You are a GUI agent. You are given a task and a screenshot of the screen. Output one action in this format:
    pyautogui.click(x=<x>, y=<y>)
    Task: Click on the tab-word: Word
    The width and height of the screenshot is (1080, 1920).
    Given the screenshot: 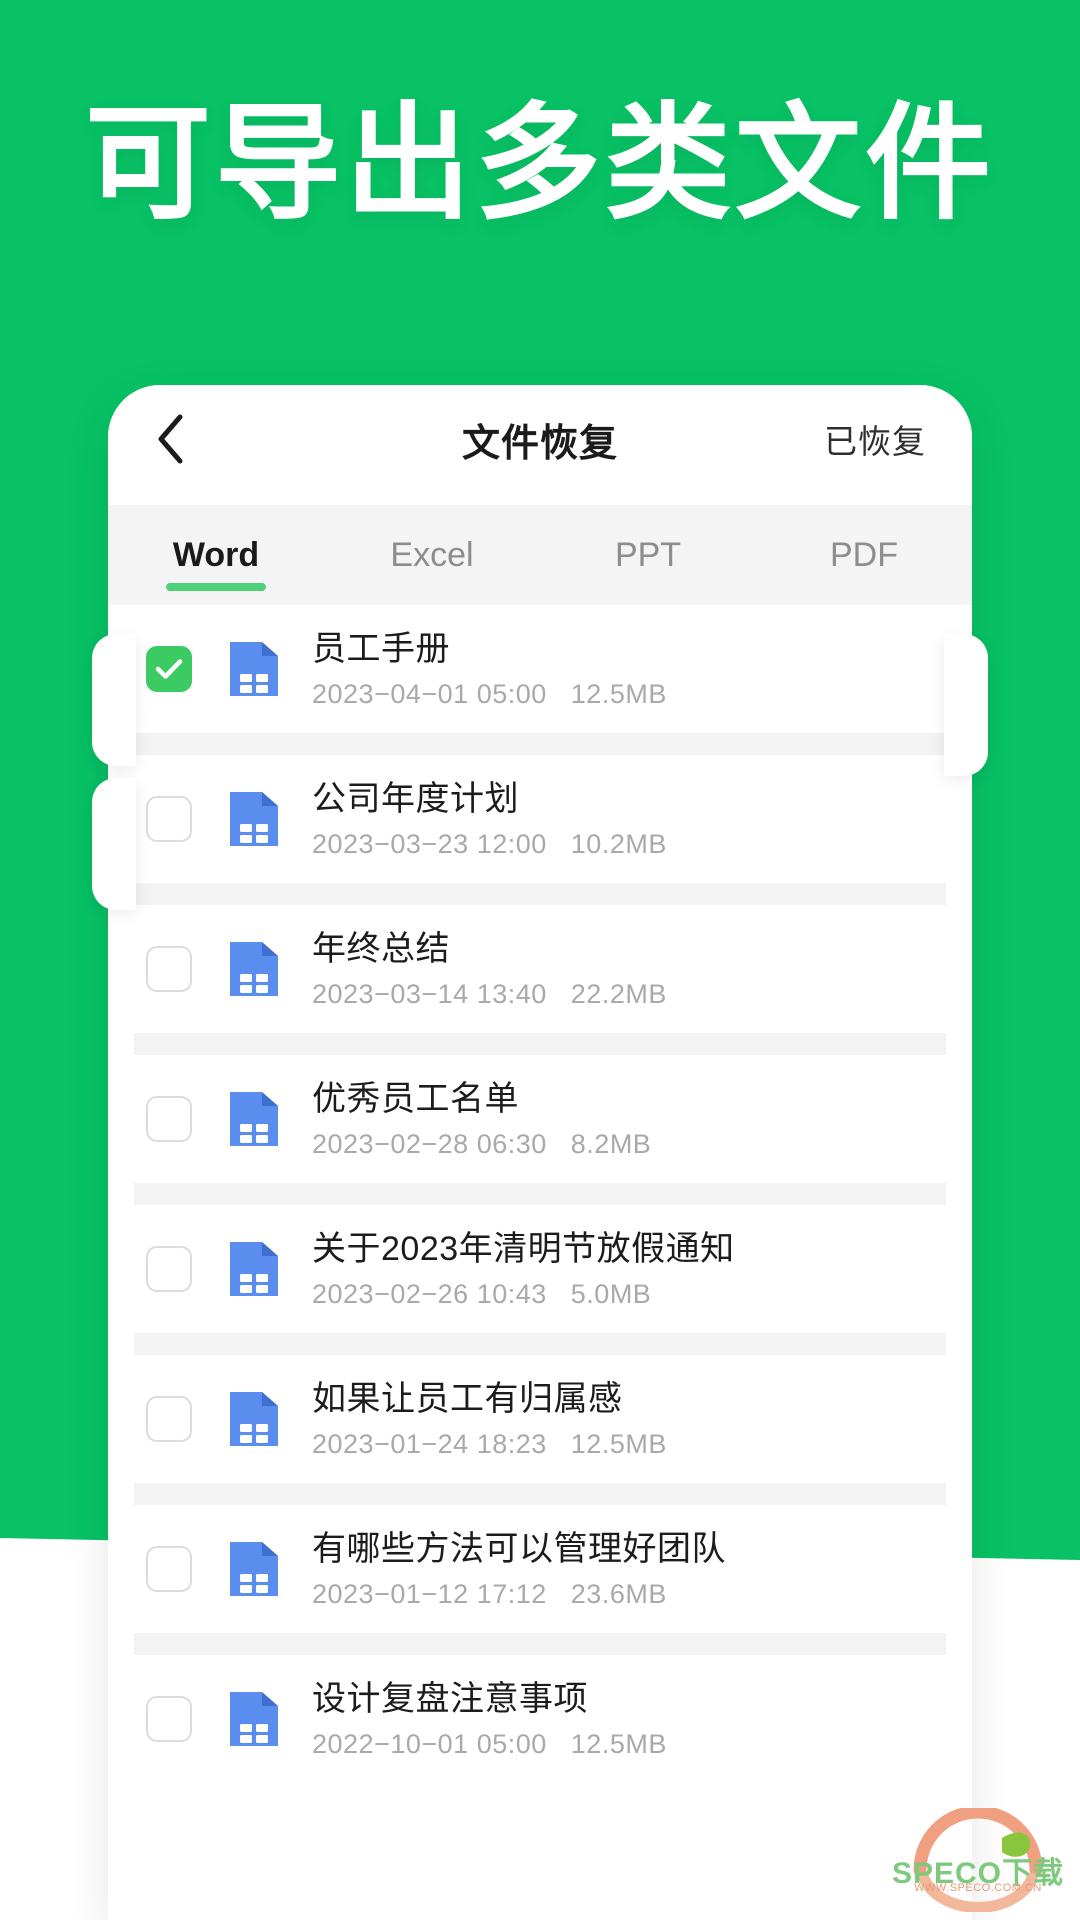 What is the action you would take?
    pyautogui.click(x=216, y=563)
    